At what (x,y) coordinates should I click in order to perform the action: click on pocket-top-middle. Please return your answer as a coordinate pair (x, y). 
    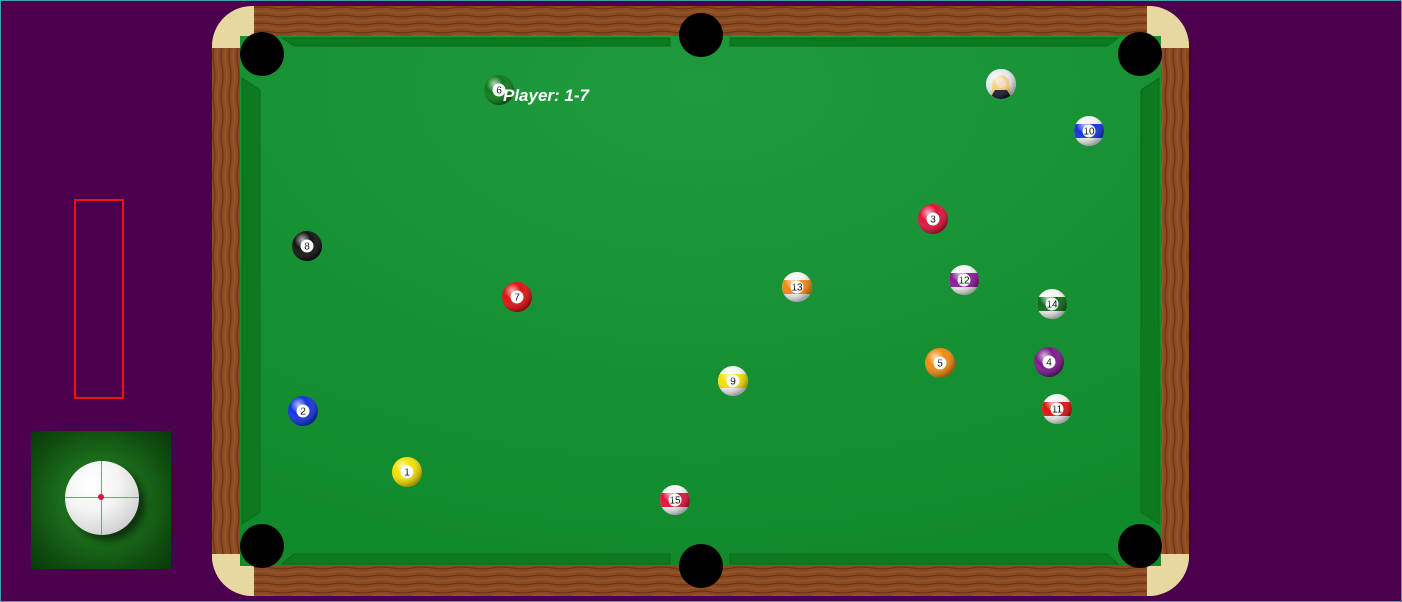
    Looking at the image, I should click on (701, 35).